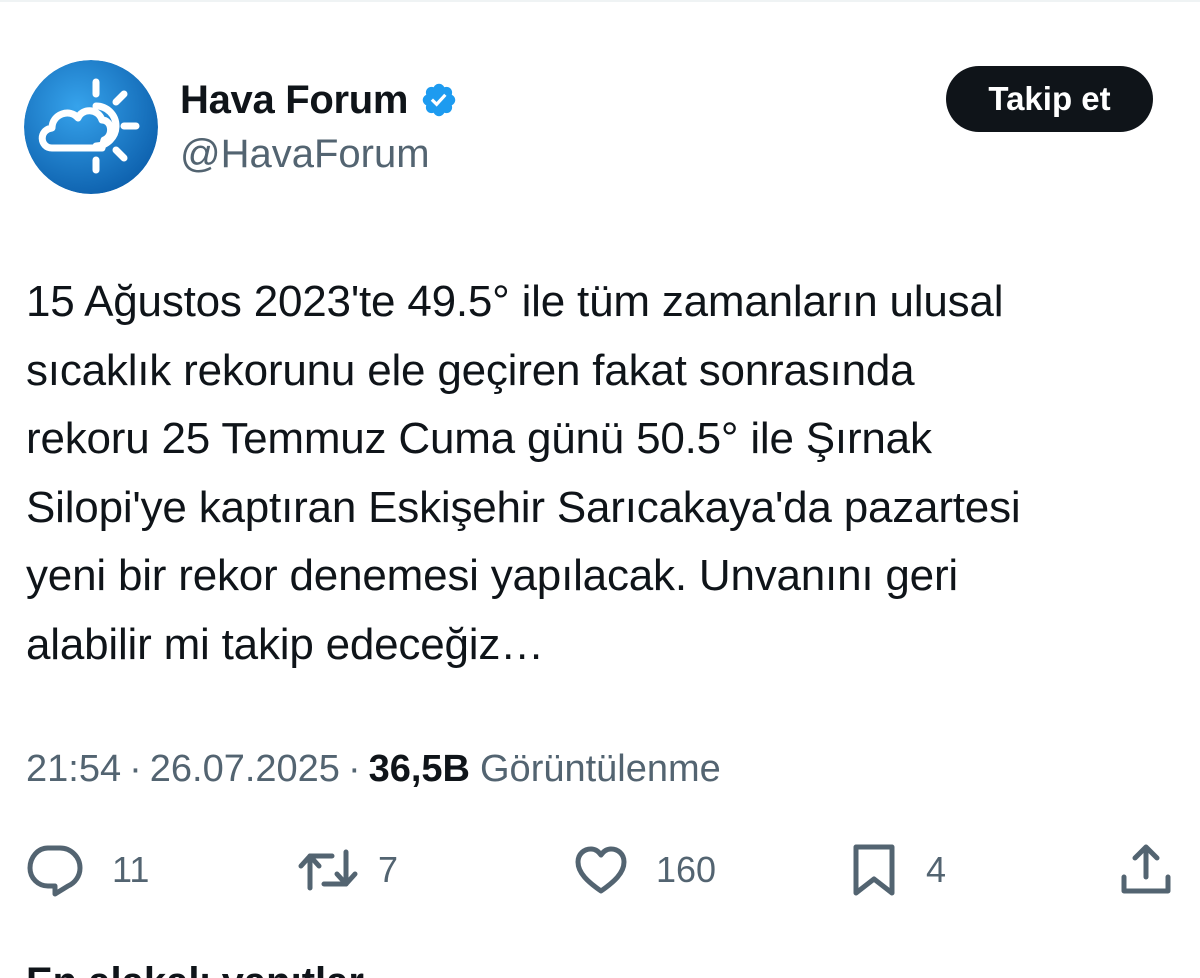 This screenshot has width=1200, height=978. Describe the element at coordinates (645, 870) in the screenshot. I see `like-button: 160` at that location.